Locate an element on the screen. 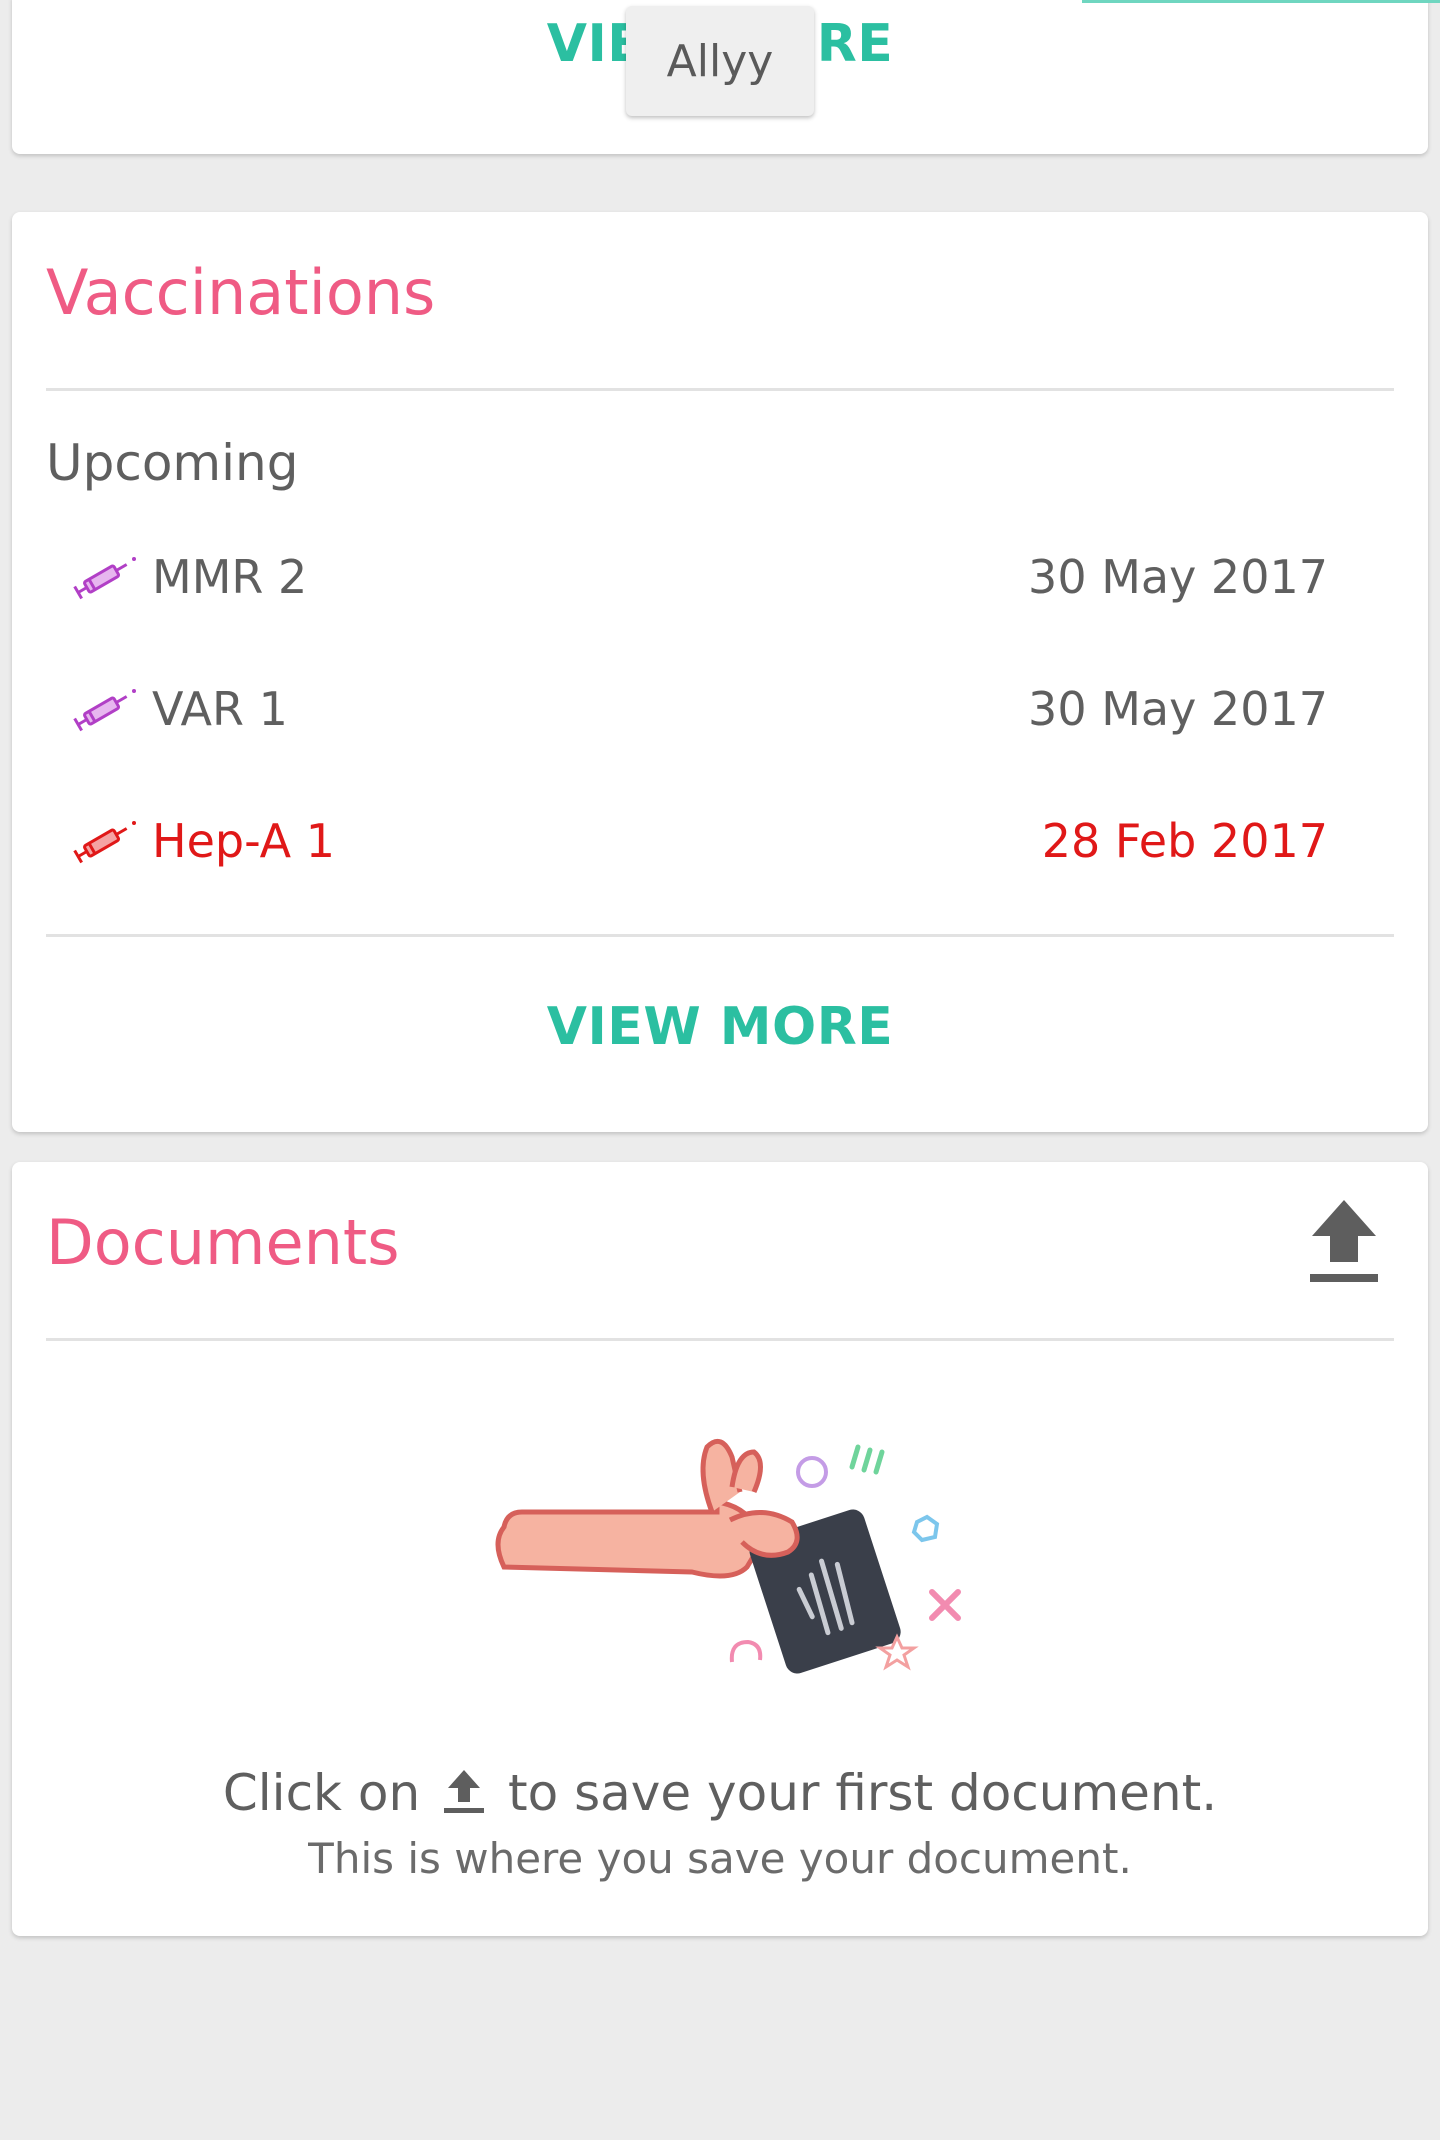 This screenshot has width=1440, height=2140. upload-icon is located at coordinates (1344, 1241).